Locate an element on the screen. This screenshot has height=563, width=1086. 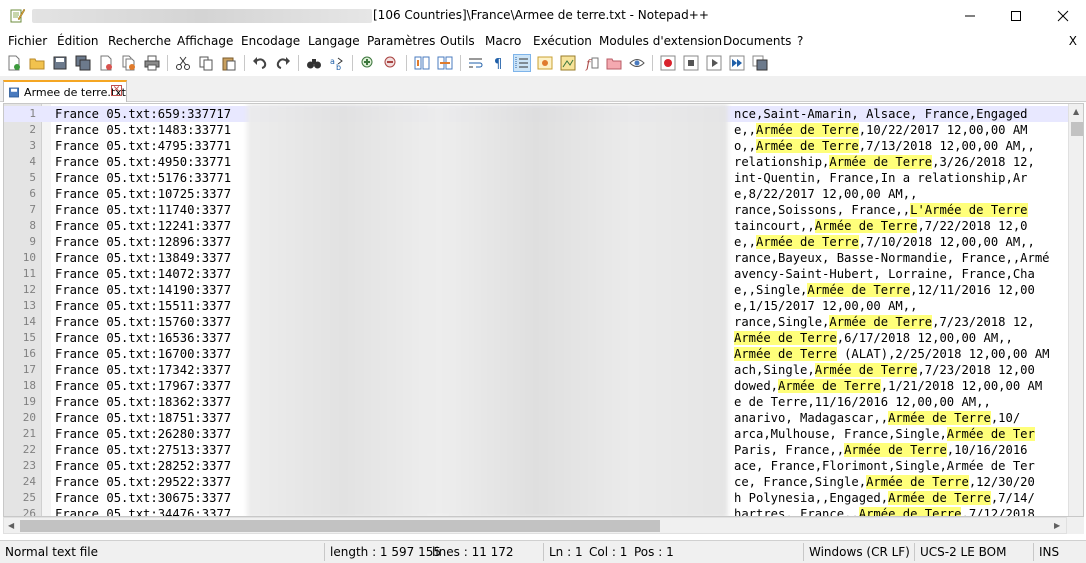
line-text-start: France 05.txt:16700:3377 is located at coordinates (143, 354).